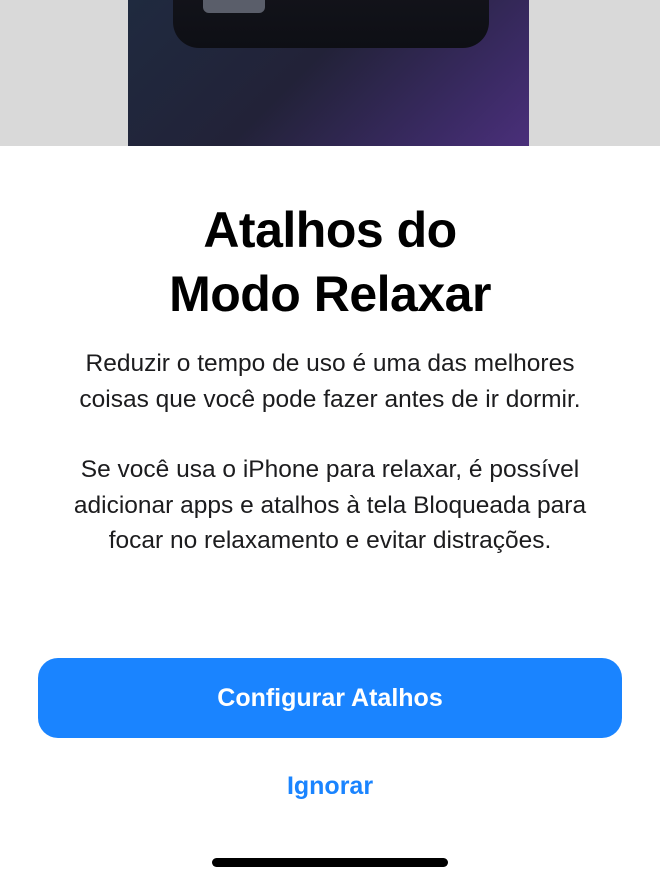 The height and width of the screenshot is (880, 660). Describe the element at coordinates (331, 24) in the screenshot. I see `widget-preview` at that location.